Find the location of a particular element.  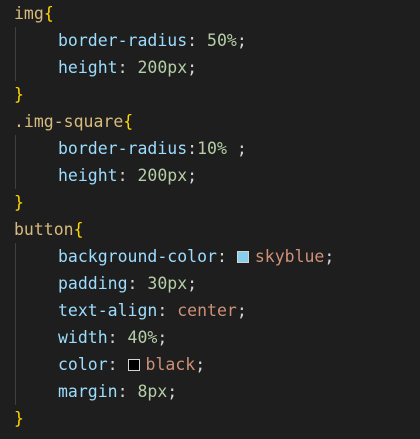

code-line: .img-square{ is located at coordinates (73, 121).